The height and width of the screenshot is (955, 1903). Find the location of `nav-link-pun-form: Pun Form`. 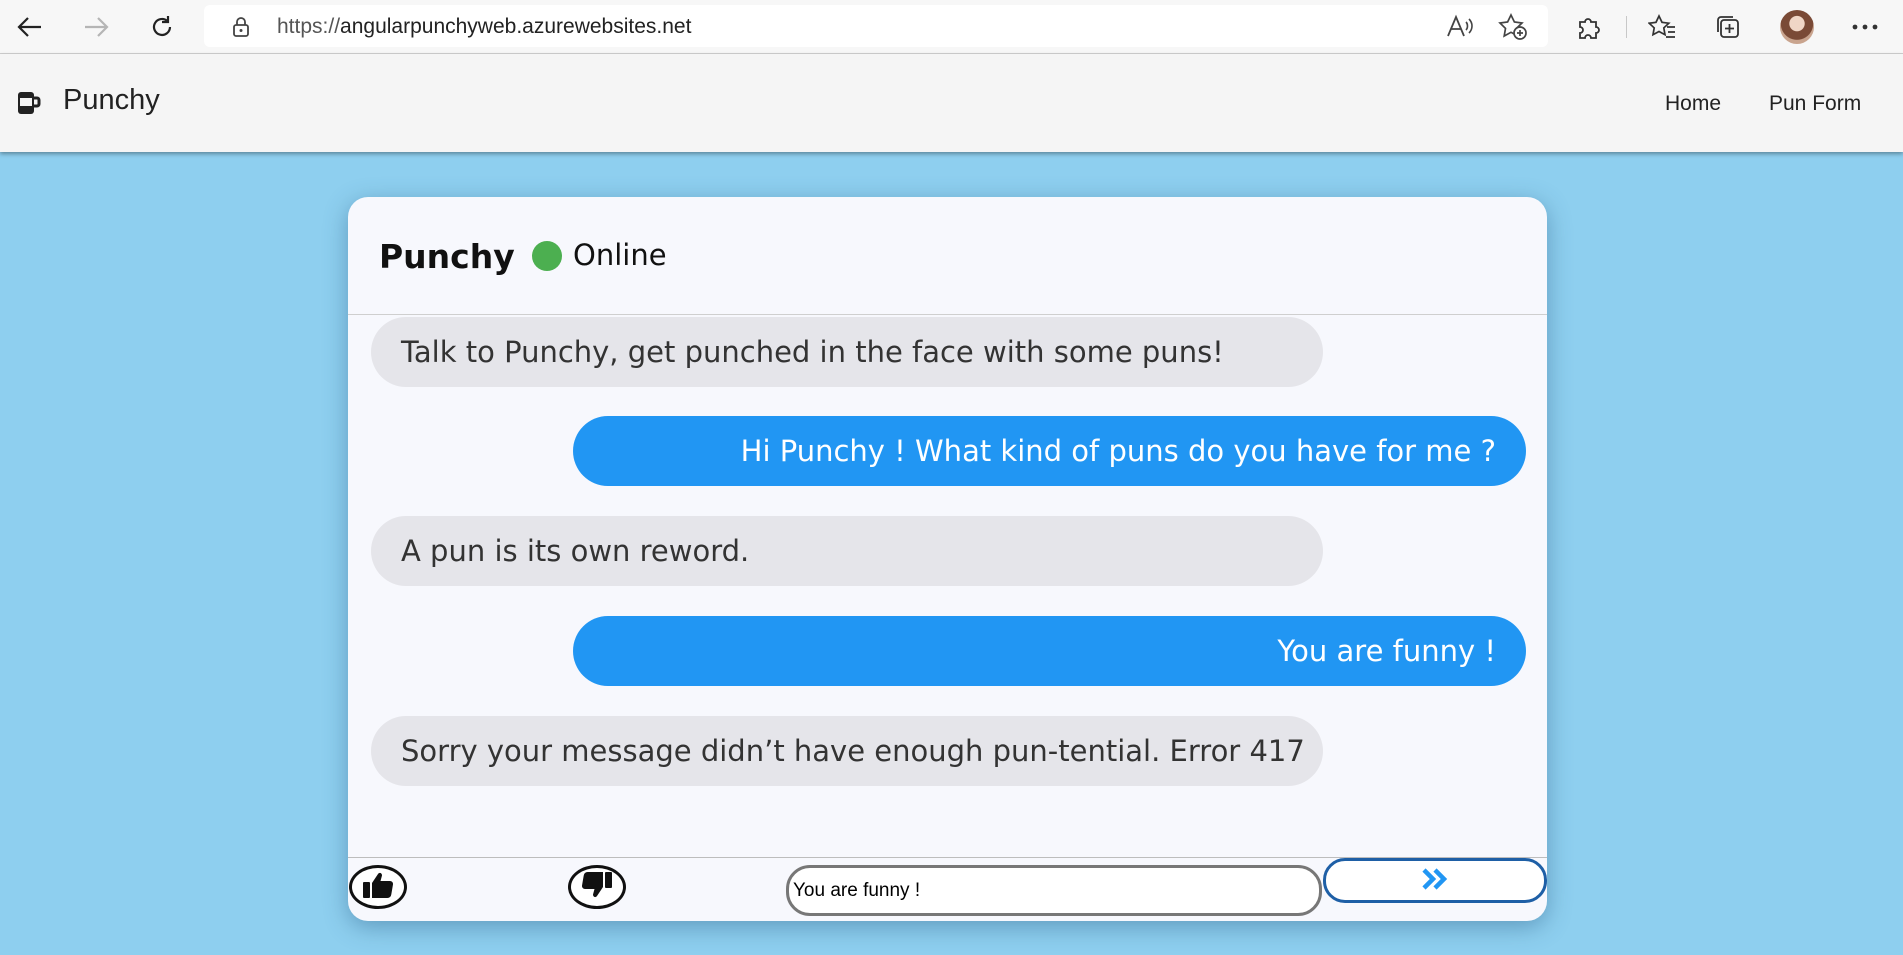

nav-link-pun-form: Pun Form is located at coordinates (1815, 104).